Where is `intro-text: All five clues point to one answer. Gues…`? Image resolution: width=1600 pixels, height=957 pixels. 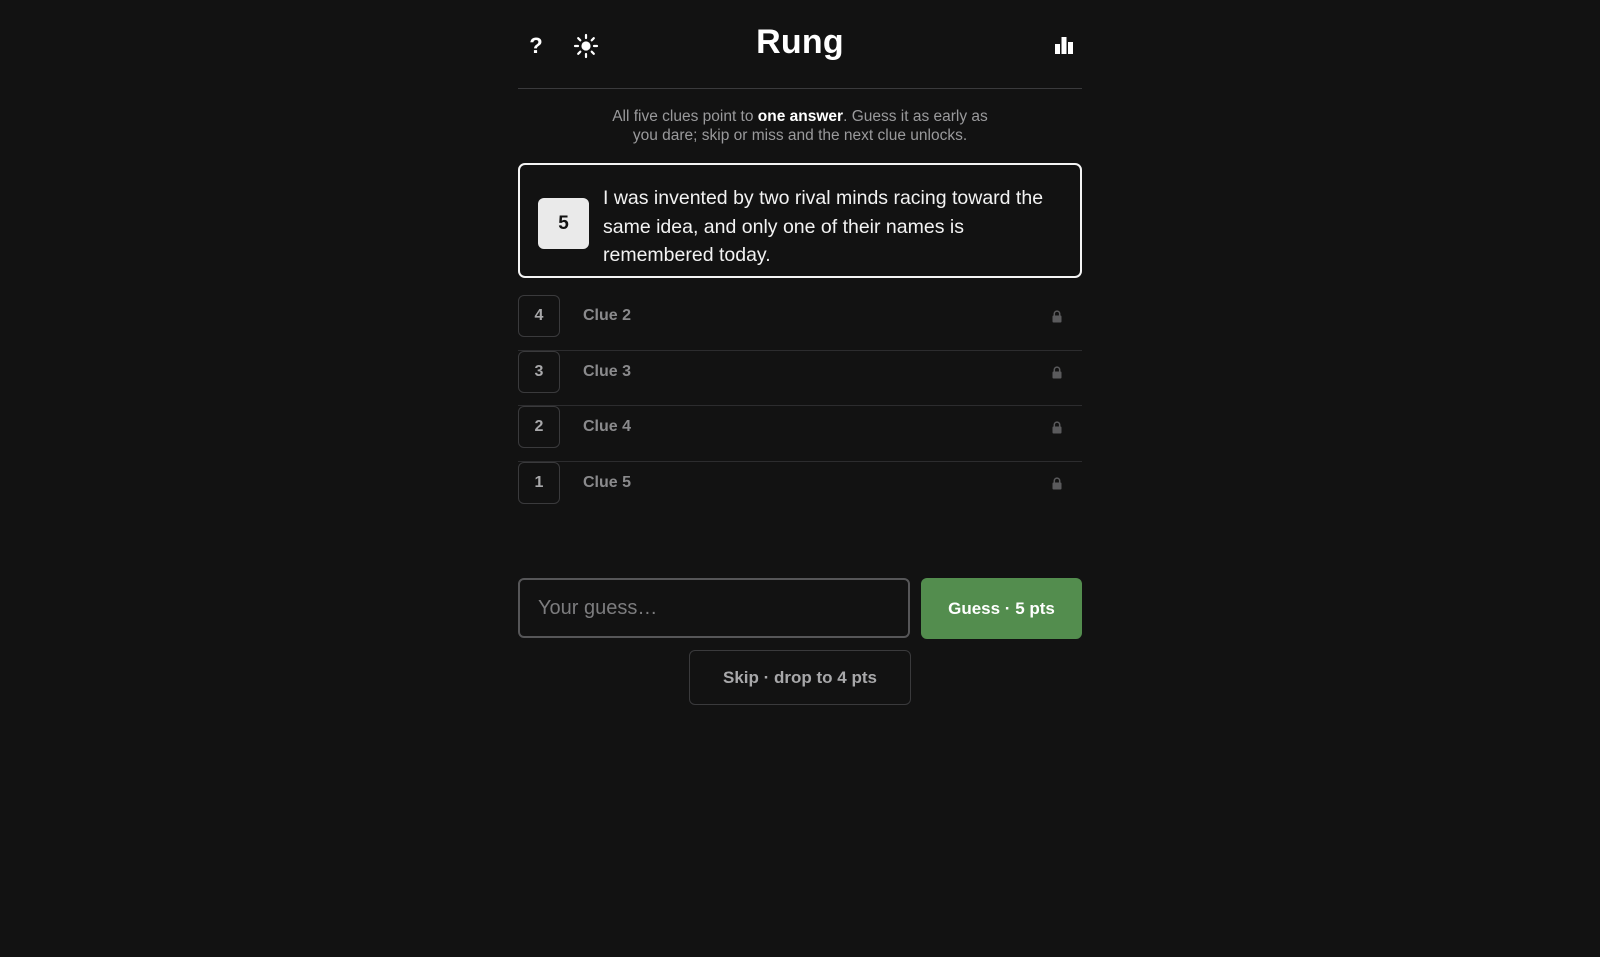 intro-text: All five clues point to one answer. Gues… is located at coordinates (800, 126).